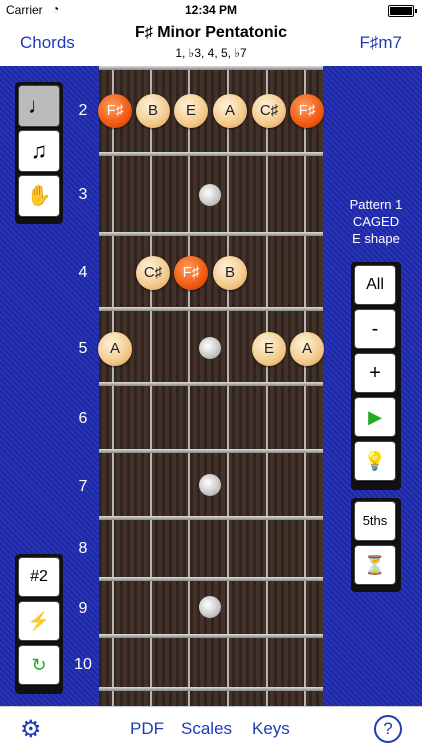 The height and width of the screenshot is (751, 422). I want to click on hand-icon: ✋, so click(39, 196).